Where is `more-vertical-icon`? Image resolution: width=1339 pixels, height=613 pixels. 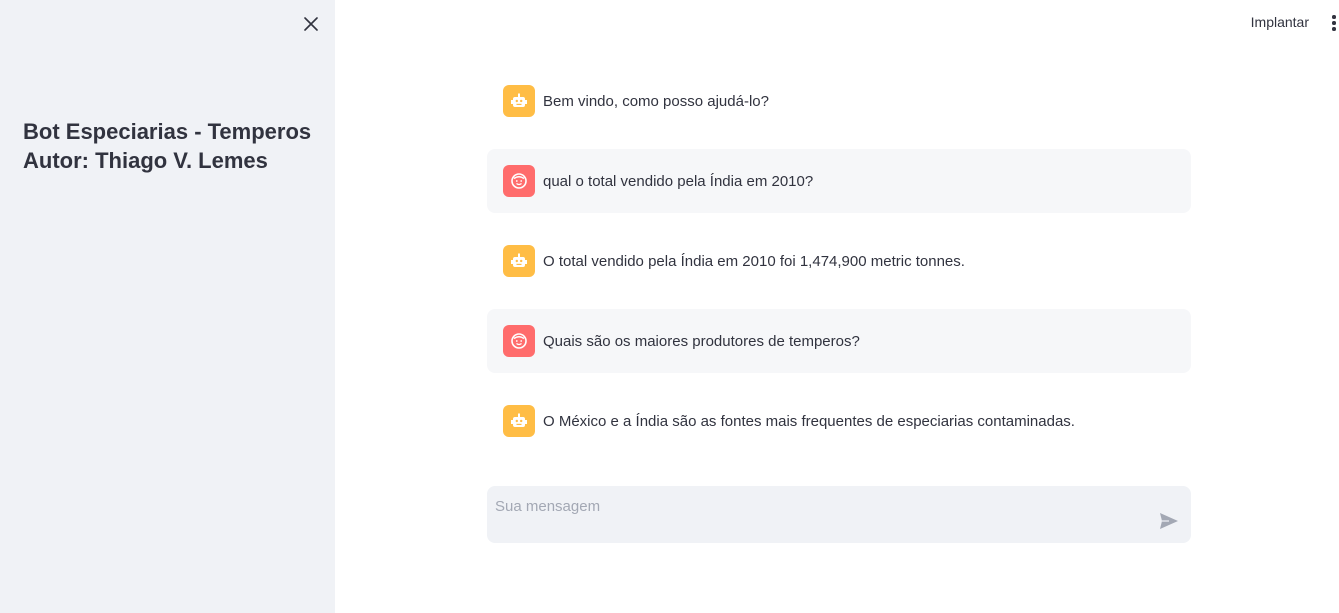 more-vertical-icon is located at coordinates (1334, 23).